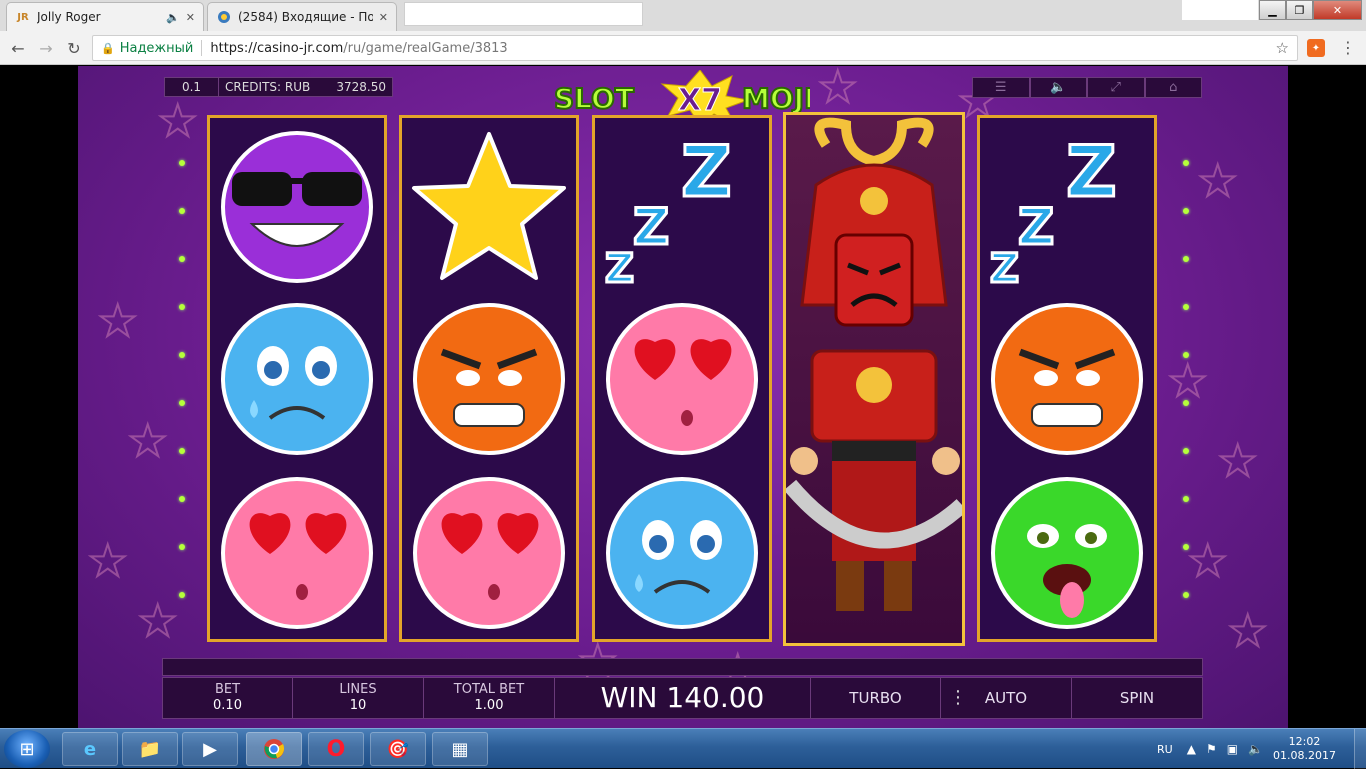 This screenshot has height=769, width=1366. What do you see at coordinates (1191, 749) in the screenshot?
I see `tray-expand-icon: ▲` at bounding box center [1191, 749].